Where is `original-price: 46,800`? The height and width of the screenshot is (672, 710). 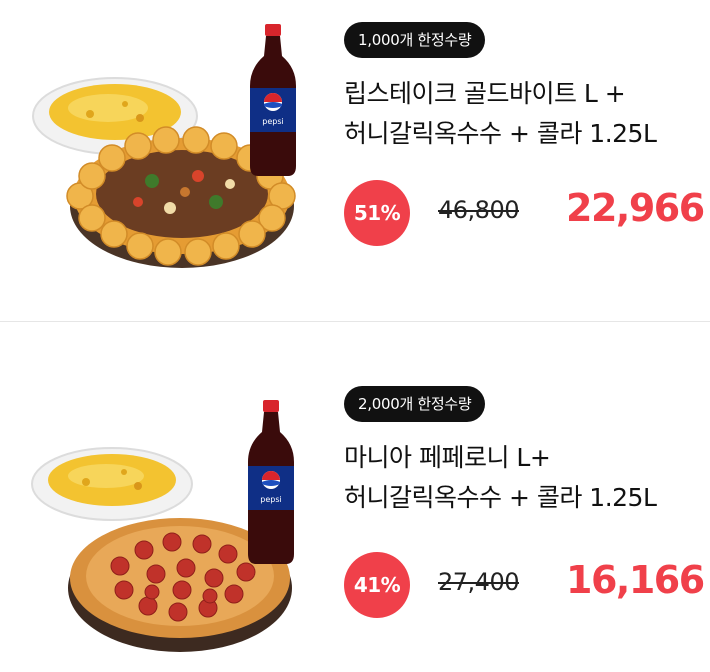
original-price: 46,800 is located at coordinates (478, 210).